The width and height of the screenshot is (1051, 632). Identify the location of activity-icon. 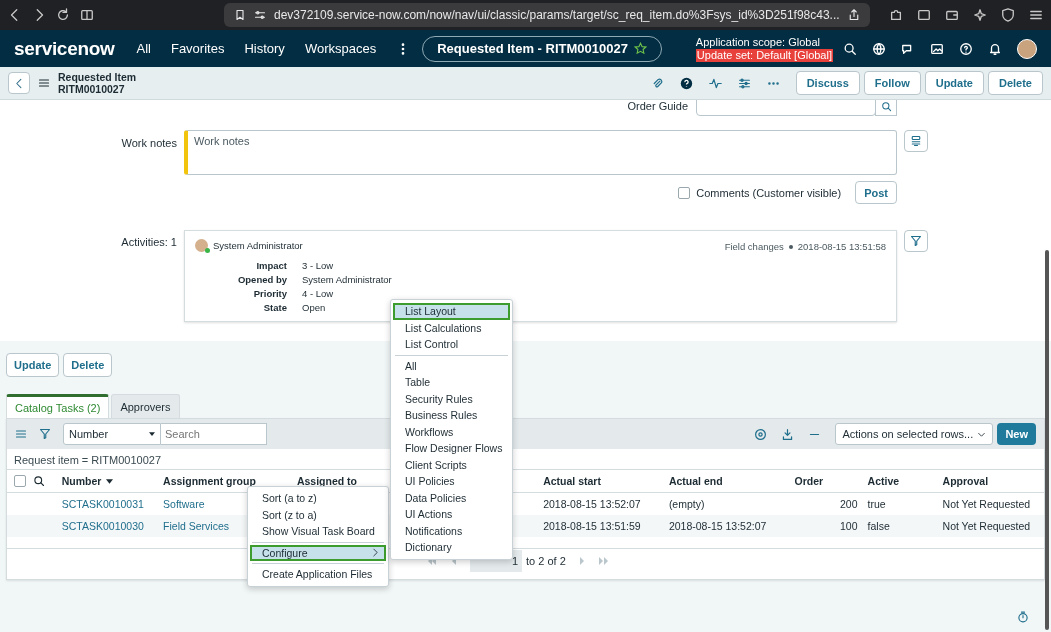
(715, 83).